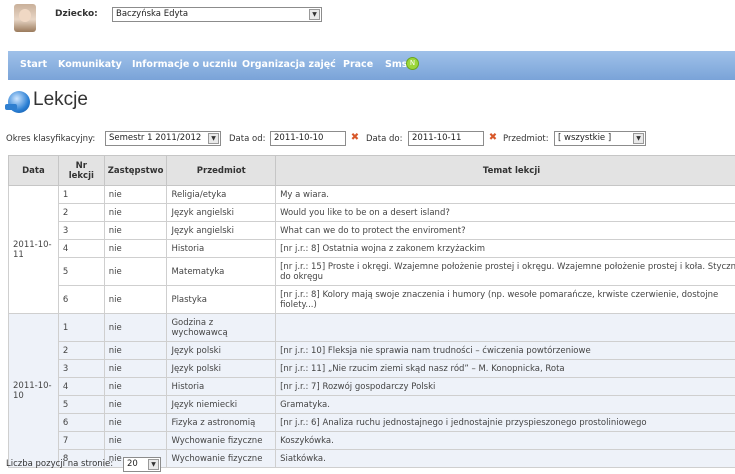  I want to click on period-select: Semestr 1 2011/2012 ▼, so click(163, 138).